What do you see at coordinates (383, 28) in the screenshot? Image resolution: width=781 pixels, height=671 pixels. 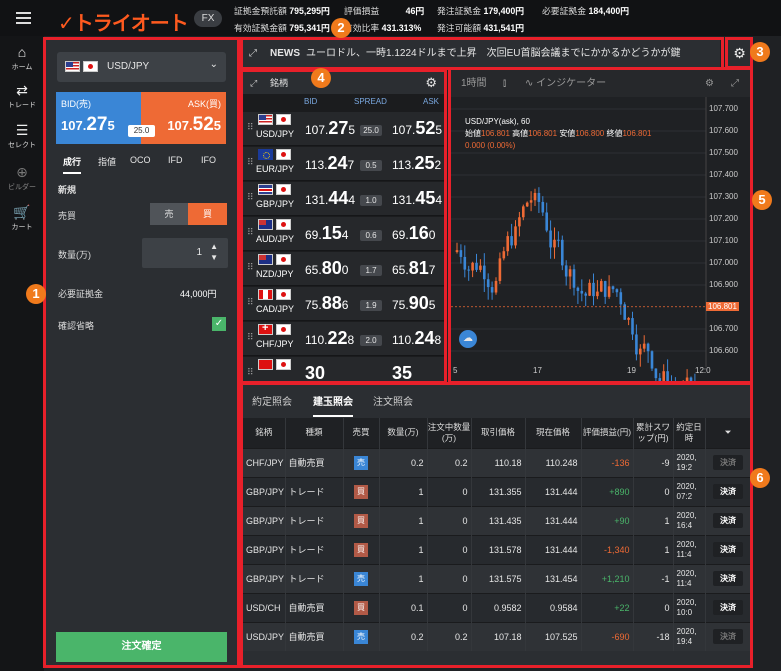 I see `stat-effective-ratio: 有効比率 431.313%` at bounding box center [383, 28].